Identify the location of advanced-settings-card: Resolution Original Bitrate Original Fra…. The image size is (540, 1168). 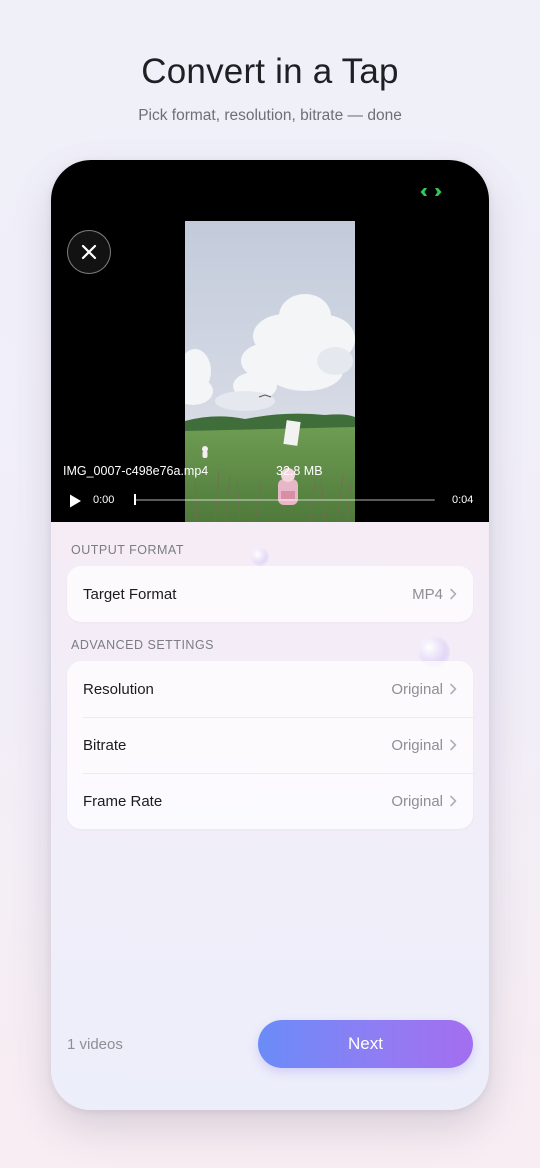
(270, 745).